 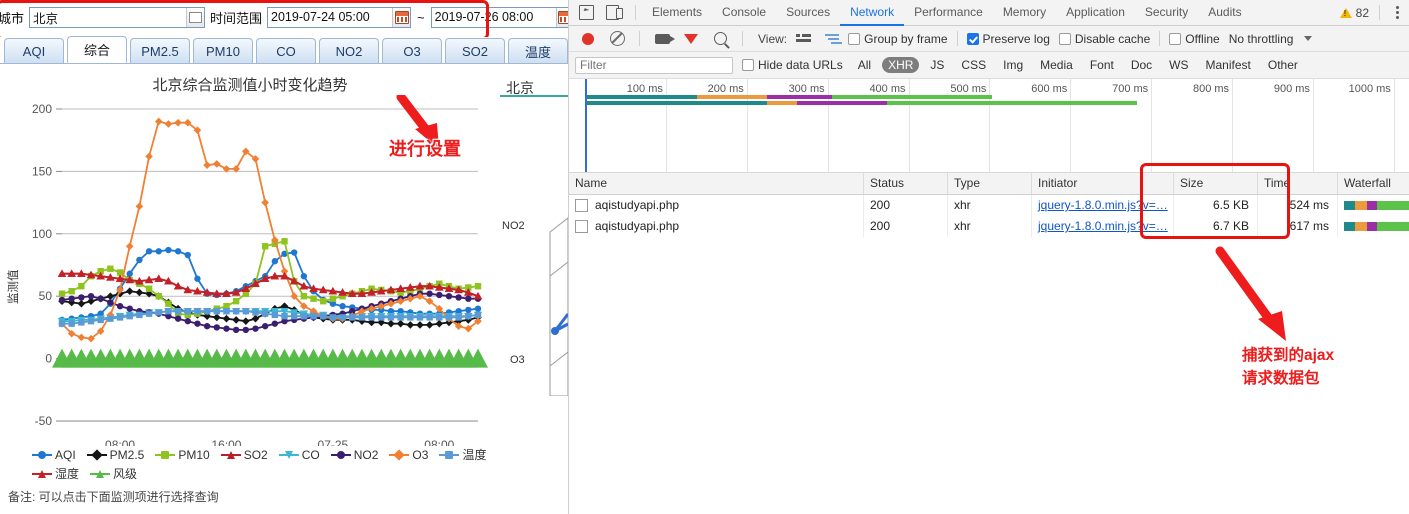 What do you see at coordinates (1283, 65) in the screenshot?
I see `filter-type-other: Other` at bounding box center [1283, 65].